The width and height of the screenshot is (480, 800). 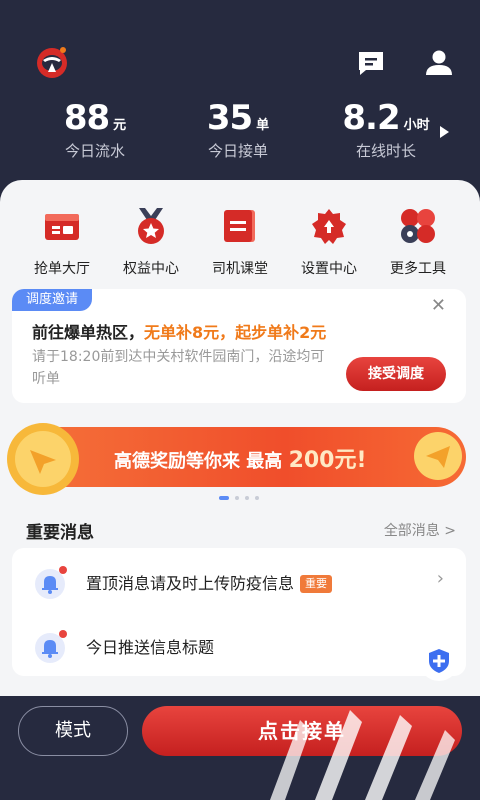 I want to click on stat-online-label: 在线时长, so click(x=385, y=151).